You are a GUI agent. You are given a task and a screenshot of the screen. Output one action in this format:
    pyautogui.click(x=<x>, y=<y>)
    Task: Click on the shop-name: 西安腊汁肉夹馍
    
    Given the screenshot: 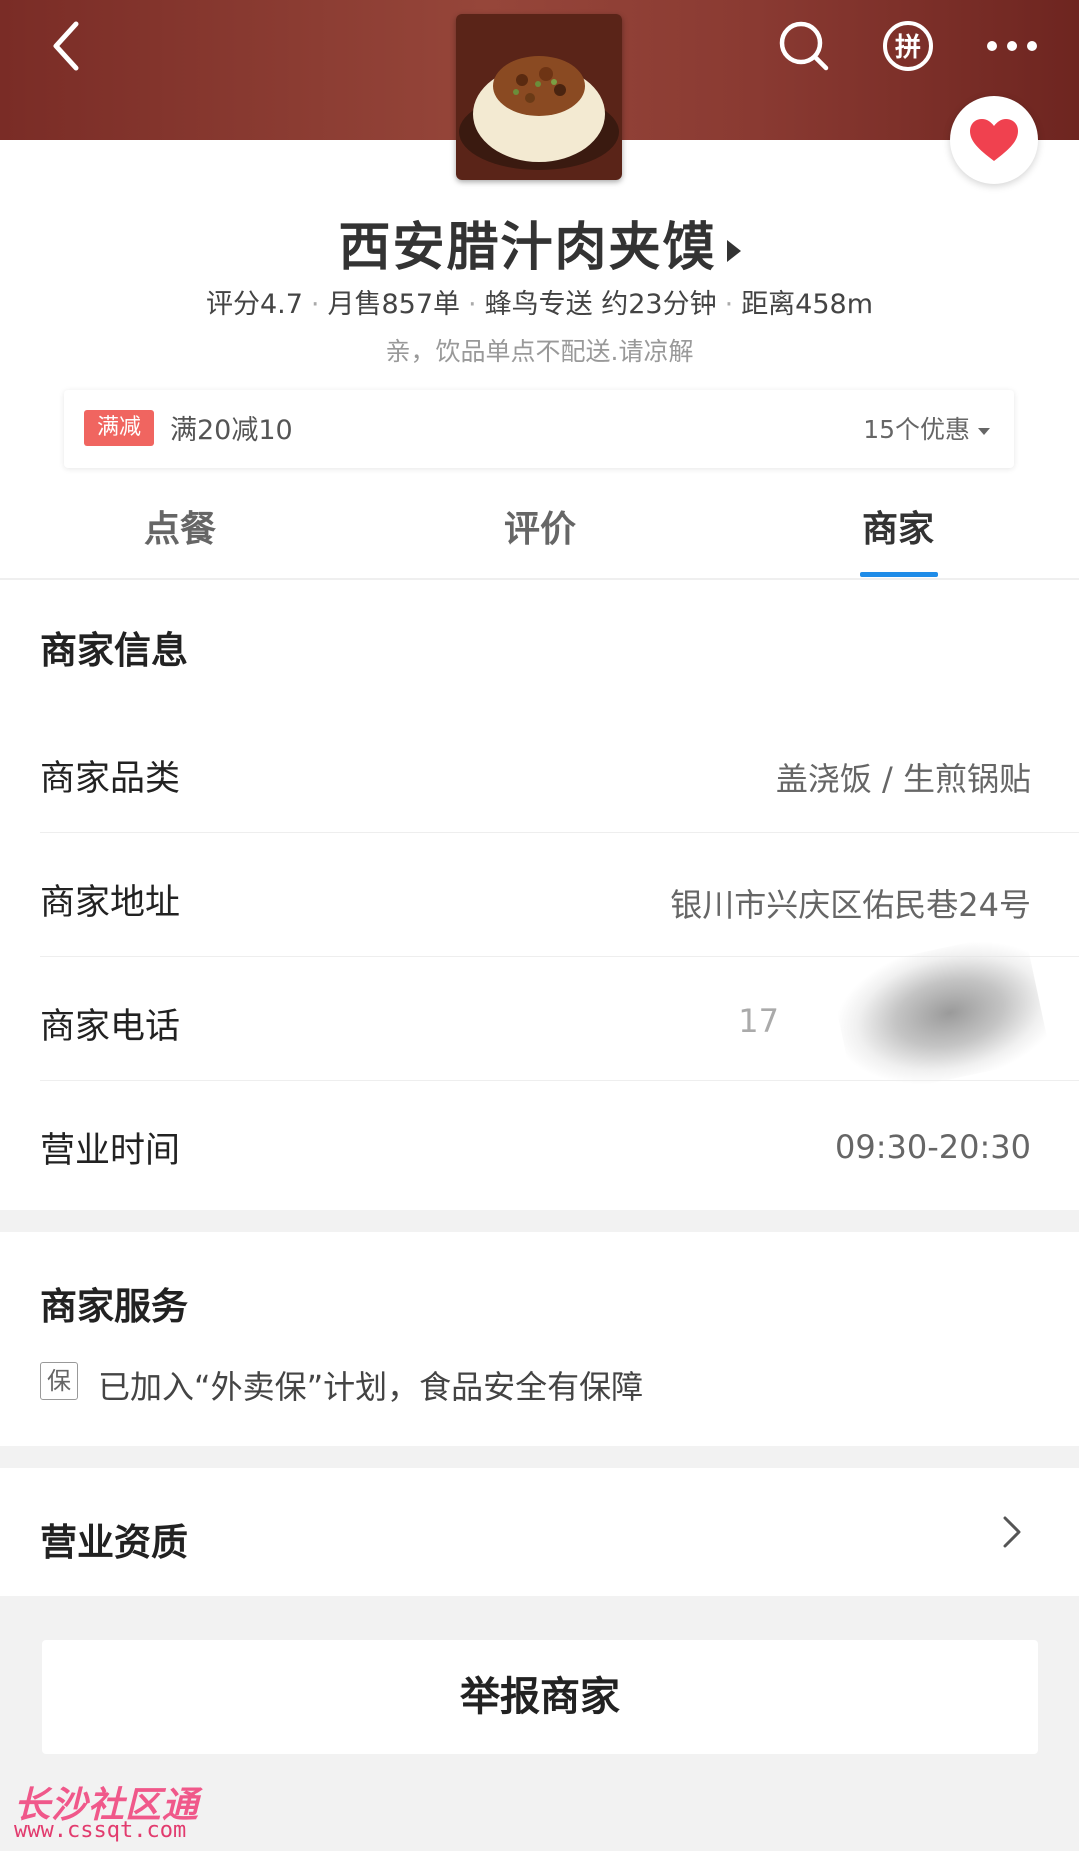 What is the action you would take?
    pyautogui.click(x=539, y=242)
    